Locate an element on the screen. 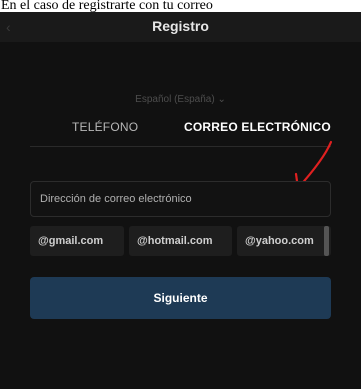 The image size is (361, 389). page-title: Registro is located at coordinates (180, 26).